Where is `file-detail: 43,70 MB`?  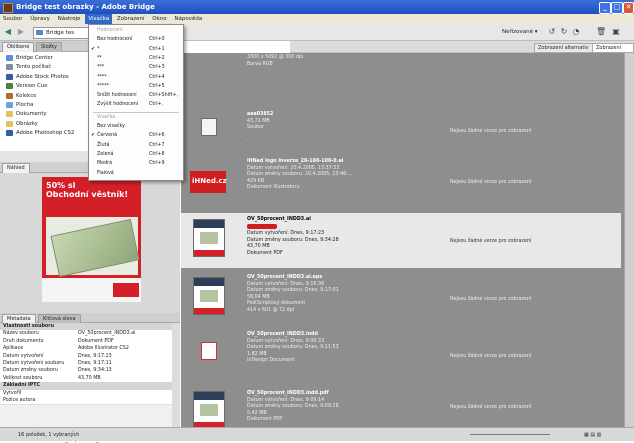 file-detail: 43,70 MB is located at coordinates (258, 247).